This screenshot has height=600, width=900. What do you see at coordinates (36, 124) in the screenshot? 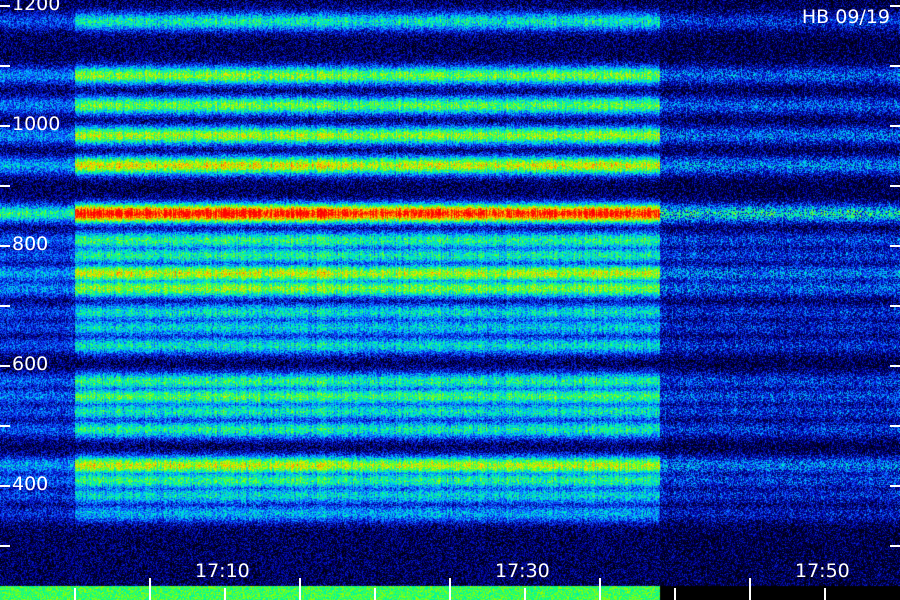
I see `y-tick-label: 1000` at bounding box center [36, 124].